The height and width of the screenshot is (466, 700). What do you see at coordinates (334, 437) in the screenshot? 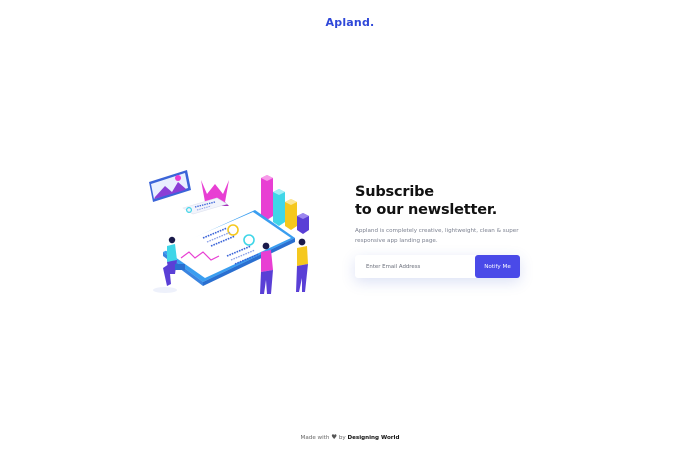
I see `heart-icon: ♥` at bounding box center [334, 437].